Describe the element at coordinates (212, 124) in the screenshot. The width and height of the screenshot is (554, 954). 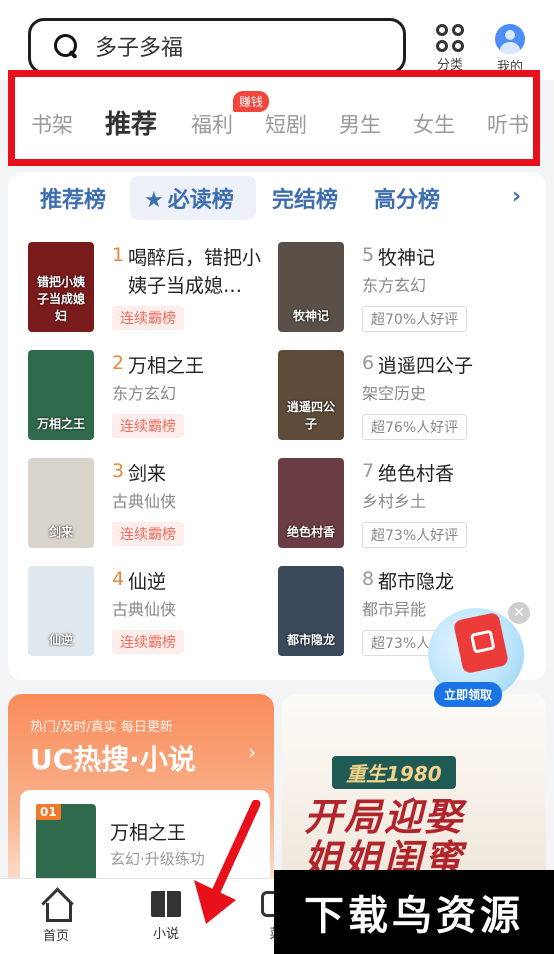
I see `tab-welfare: 福利` at that location.